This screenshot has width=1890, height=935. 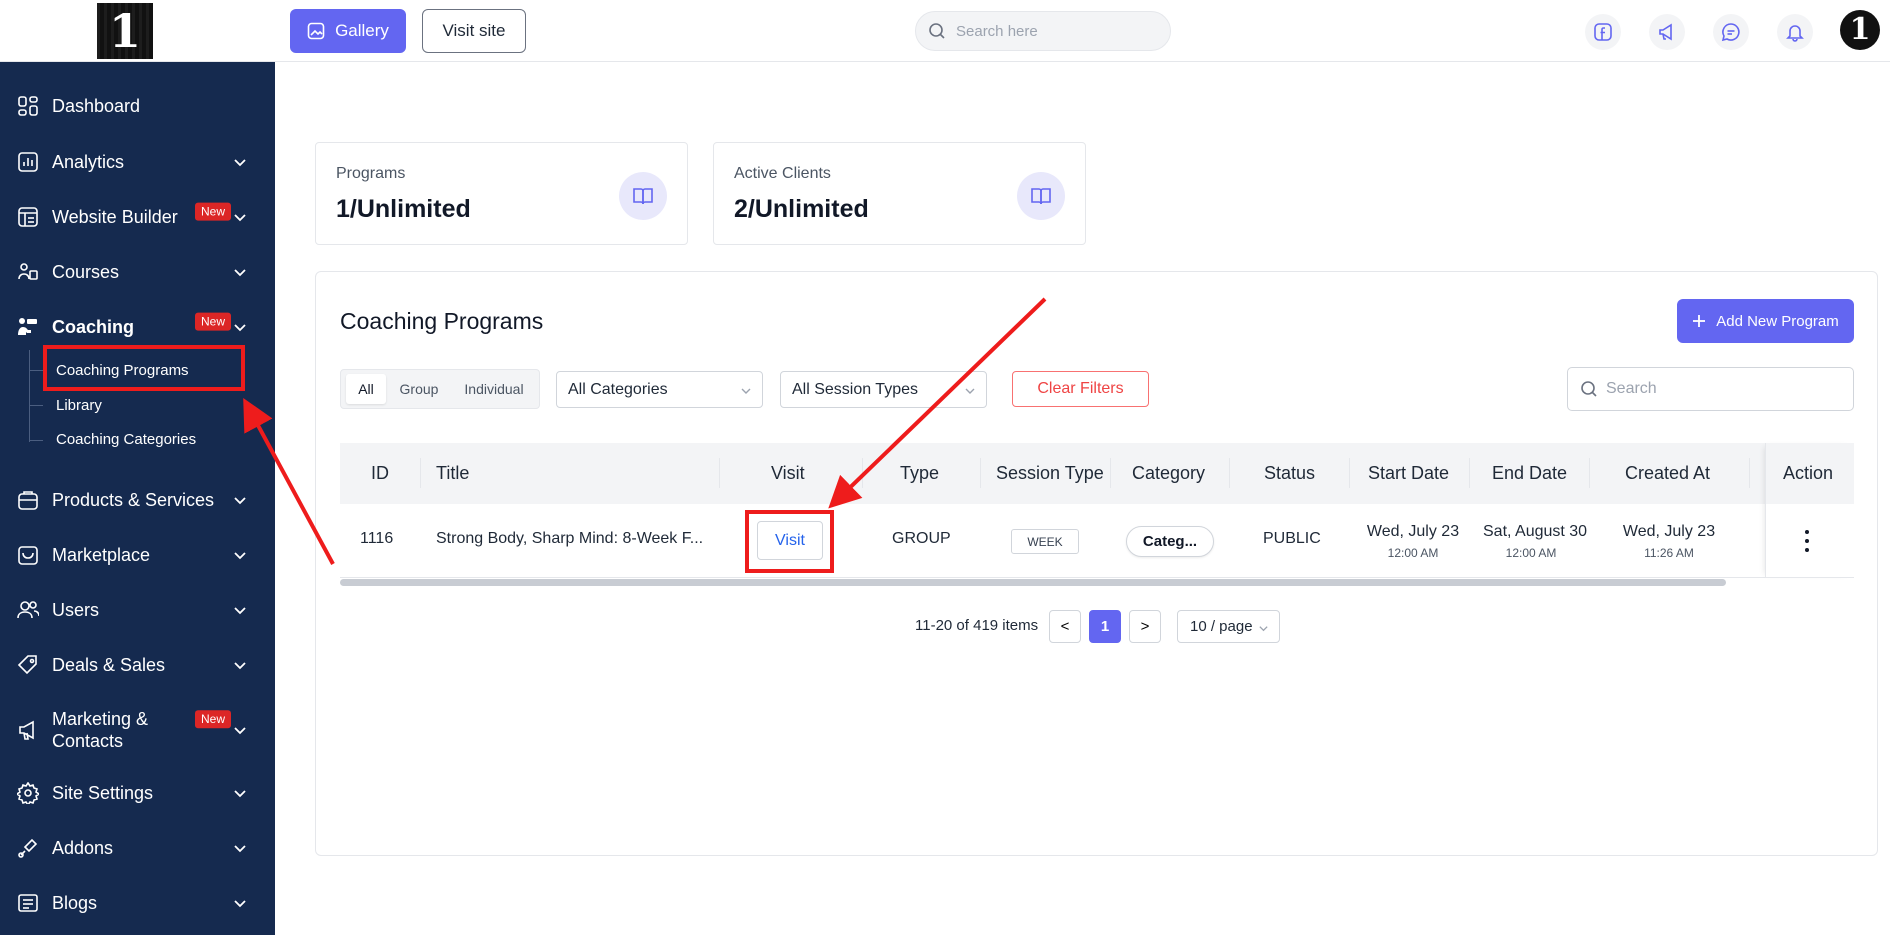 I want to click on submenu-guide-line, so click(x=29, y=396).